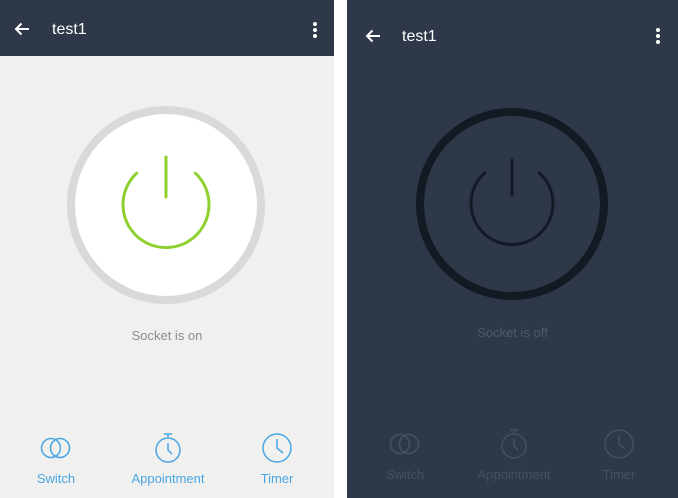 This screenshot has height=498, width=678. Describe the element at coordinates (167, 335) in the screenshot. I see `socket-status: Socket is on` at that location.